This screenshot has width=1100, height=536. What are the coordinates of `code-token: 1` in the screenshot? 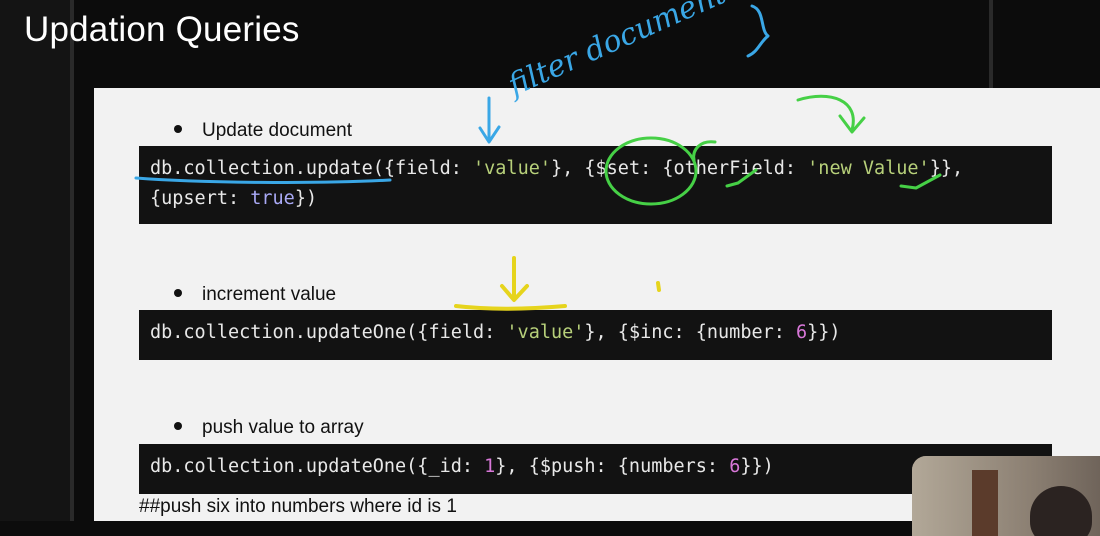 It's located at (490, 466).